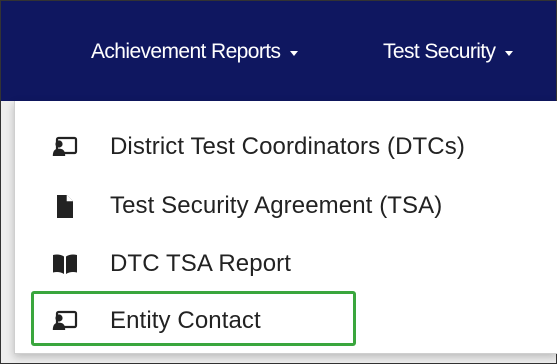  Describe the element at coordinates (185, 320) in the screenshot. I see `menu-item-label: Entity Contact` at that location.